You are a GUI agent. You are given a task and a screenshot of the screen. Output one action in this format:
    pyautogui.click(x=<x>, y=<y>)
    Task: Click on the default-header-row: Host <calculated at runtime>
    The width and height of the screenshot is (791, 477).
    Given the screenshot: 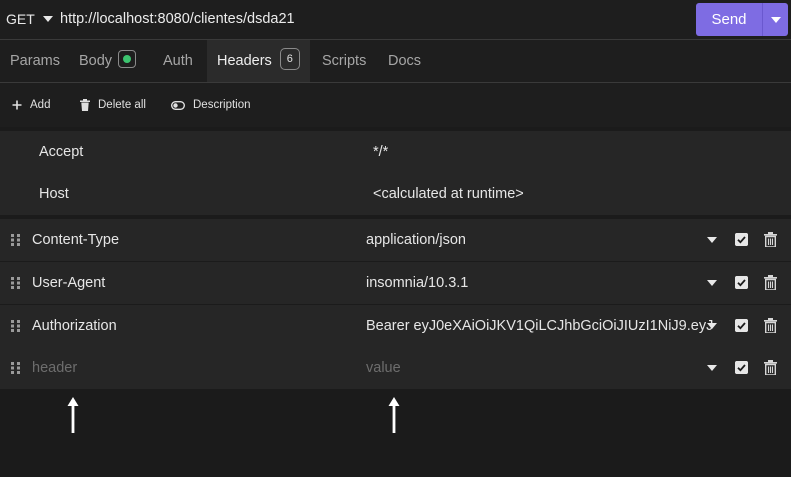 What is the action you would take?
    pyautogui.click(x=395, y=194)
    